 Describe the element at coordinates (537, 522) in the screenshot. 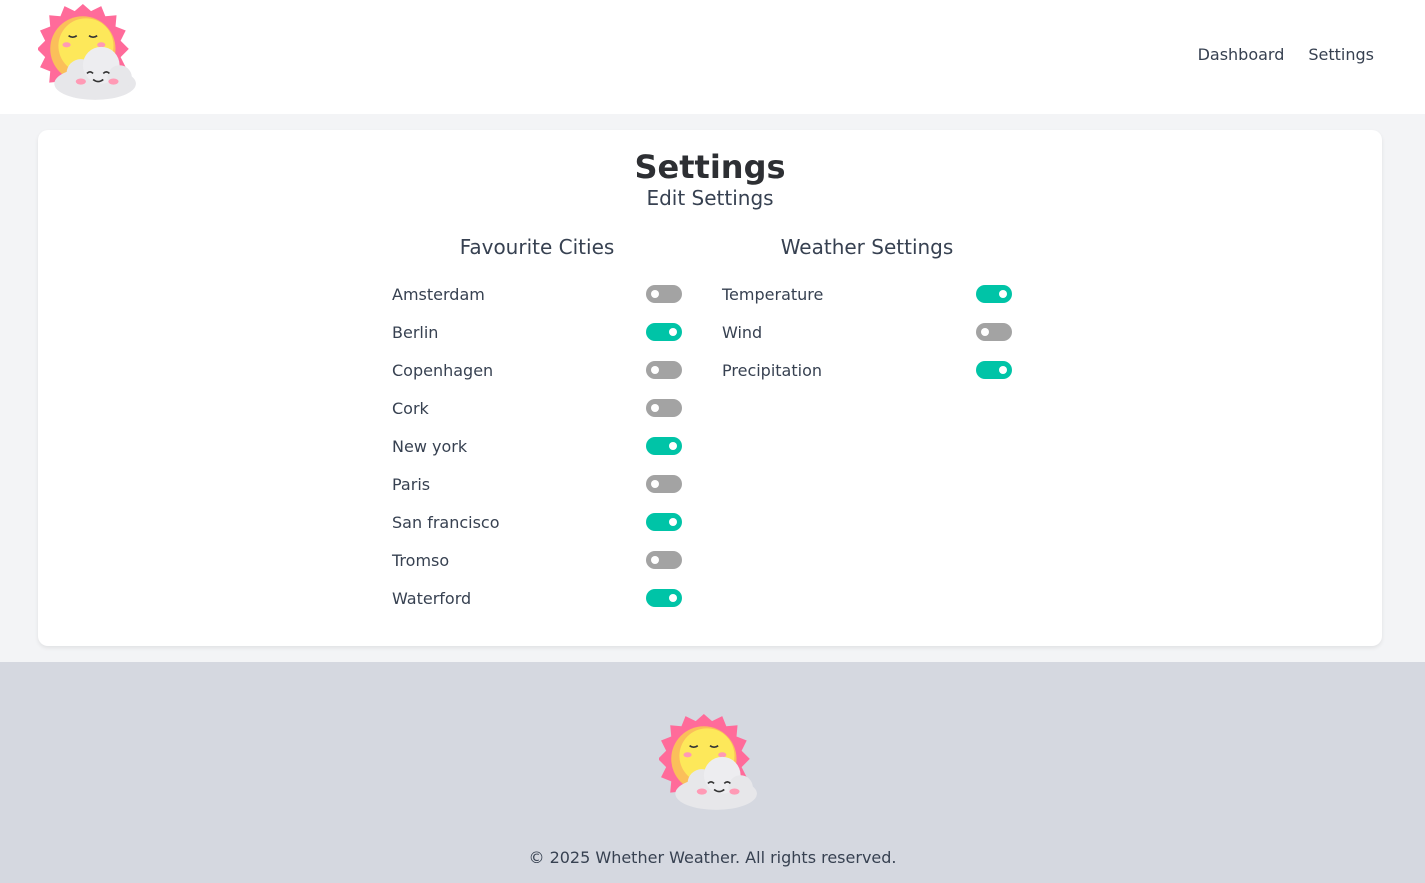

I see `city-row: San francisco` at that location.